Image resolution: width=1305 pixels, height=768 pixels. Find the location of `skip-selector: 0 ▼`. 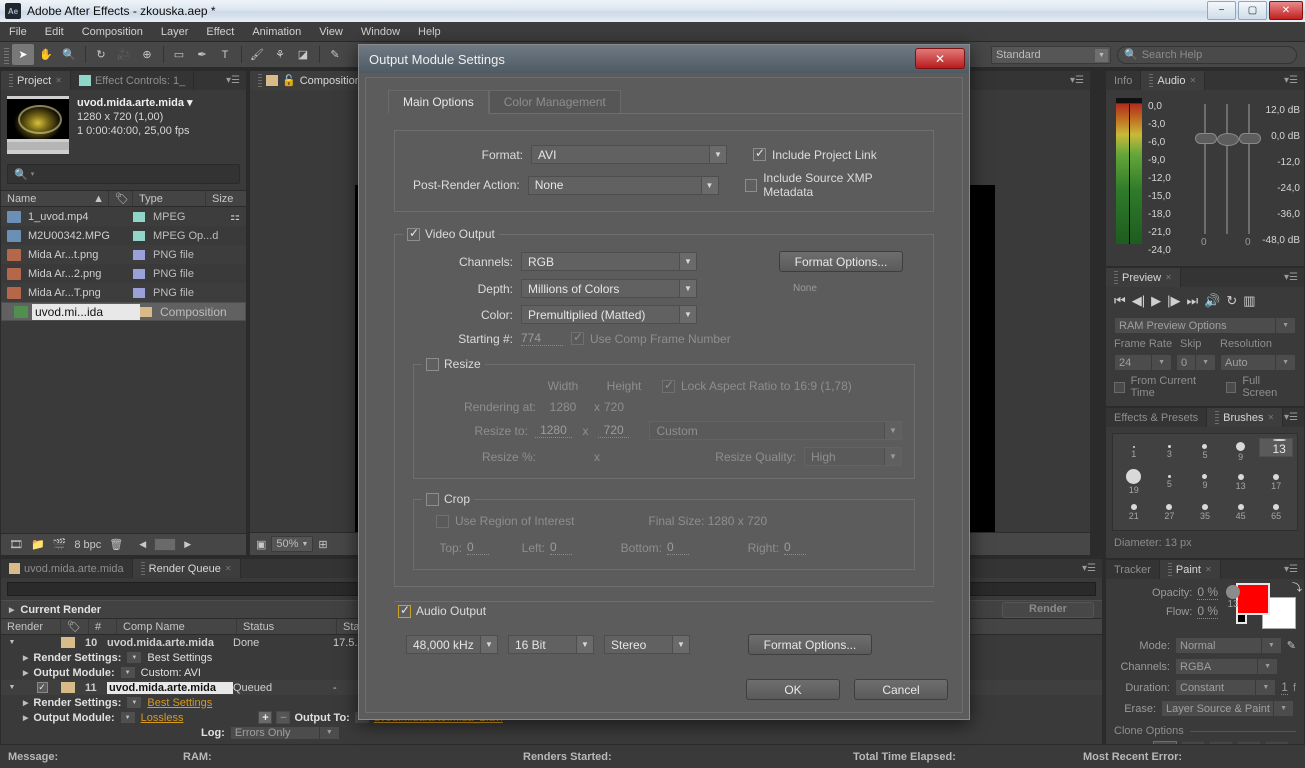

skip-selector: 0 ▼ is located at coordinates (1196, 362).